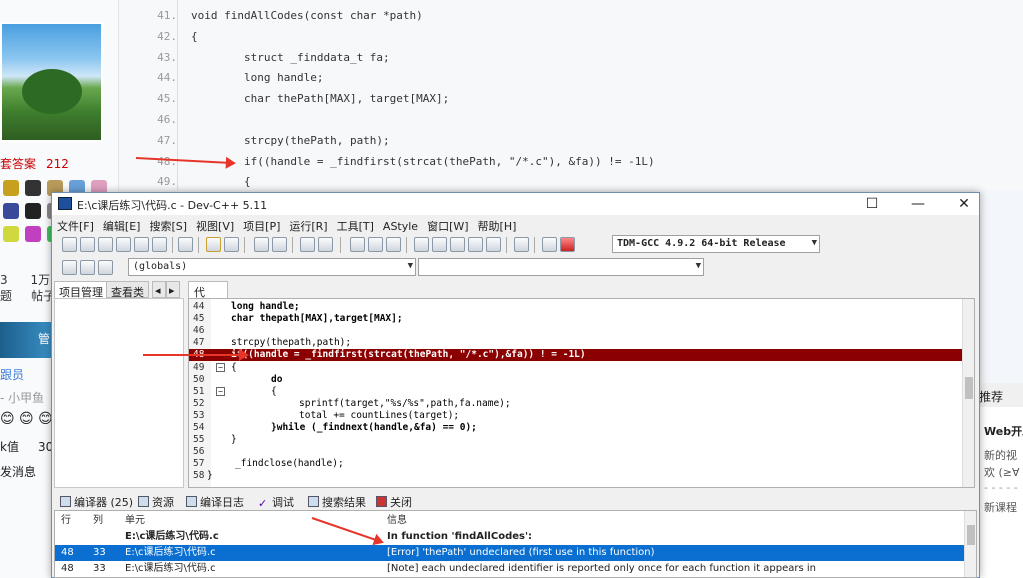 This screenshot has height=578, width=1023. I want to click on menu-file: 文件[F], so click(73, 225).